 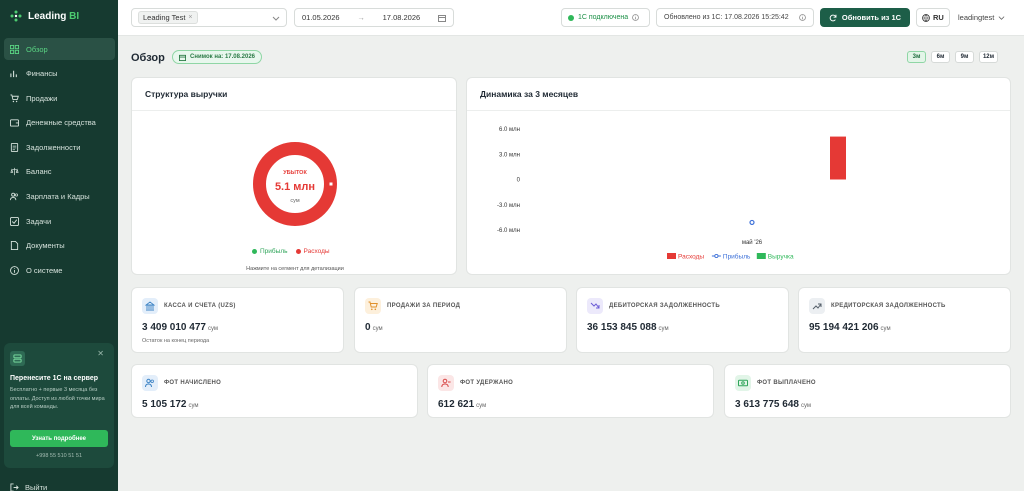 What do you see at coordinates (595, 306) in the screenshot?
I see `trend-down-icon` at bounding box center [595, 306].